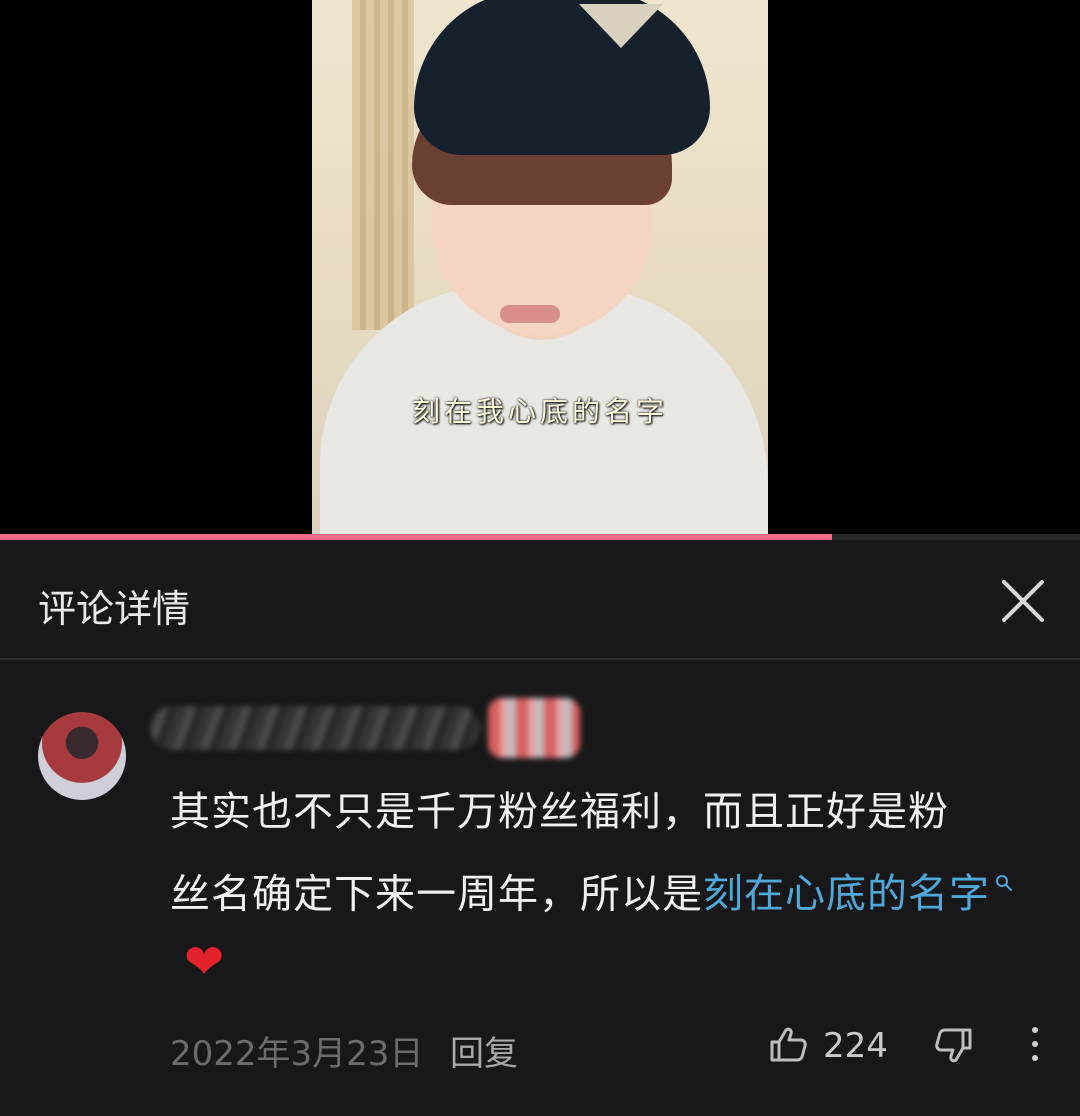 Image resolution: width=1080 pixels, height=1116 pixels. I want to click on like-button, so click(788, 1044).